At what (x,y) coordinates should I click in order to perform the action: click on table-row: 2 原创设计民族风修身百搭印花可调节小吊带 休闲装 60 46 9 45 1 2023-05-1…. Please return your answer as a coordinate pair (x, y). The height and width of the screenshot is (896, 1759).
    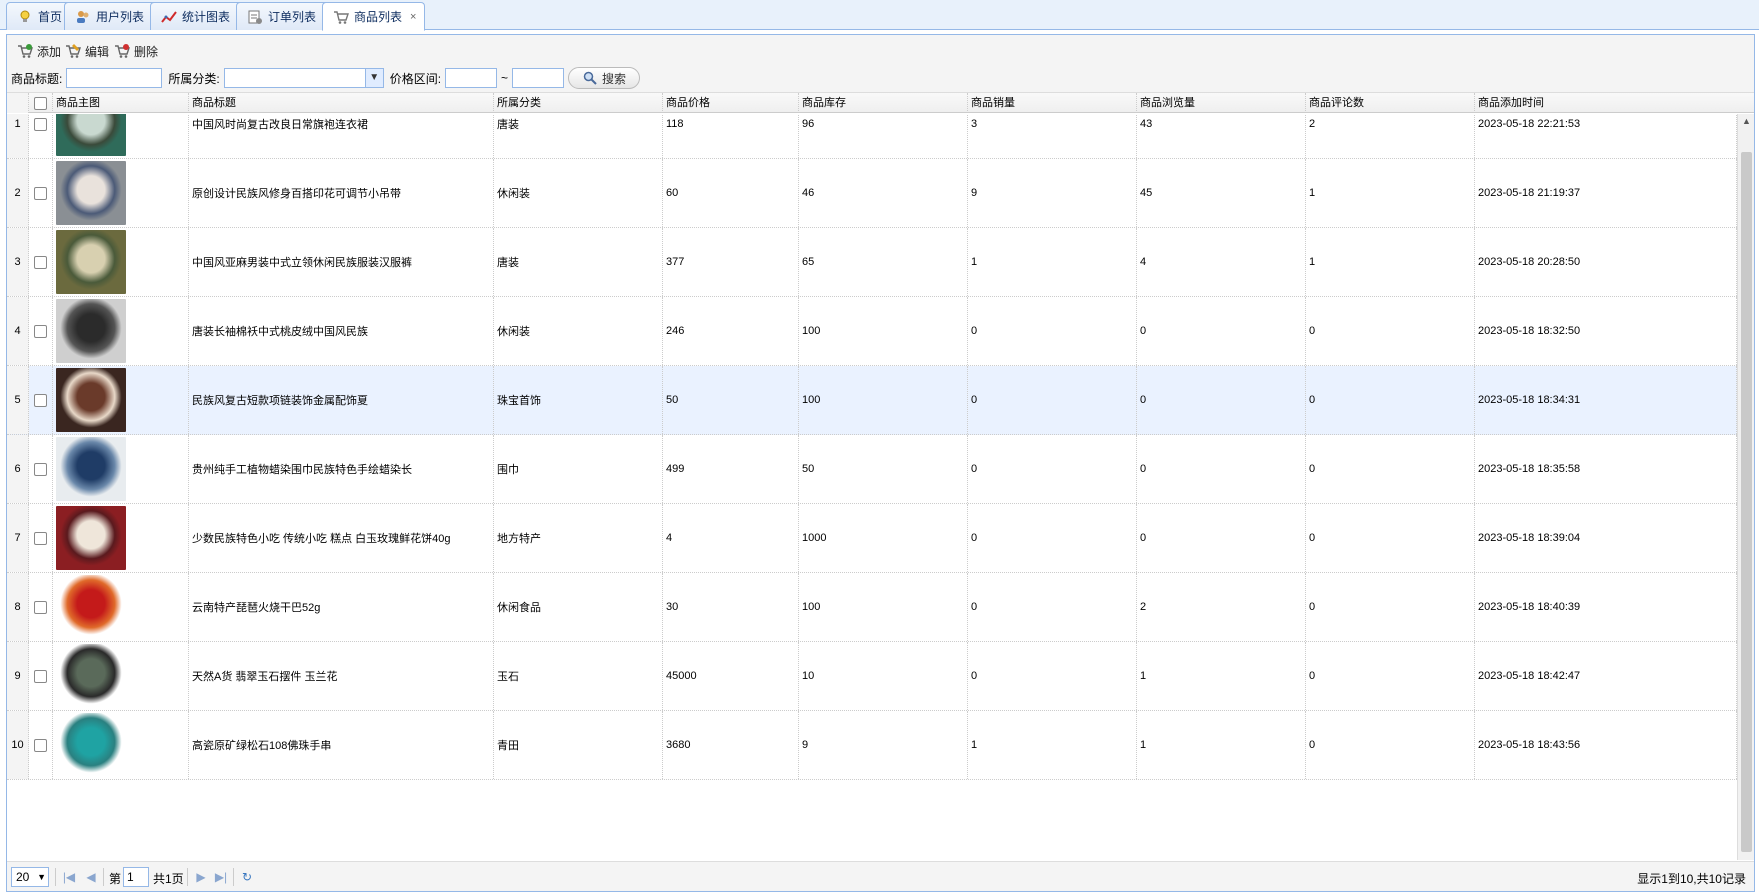
    Looking at the image, I should click on (872, 193).